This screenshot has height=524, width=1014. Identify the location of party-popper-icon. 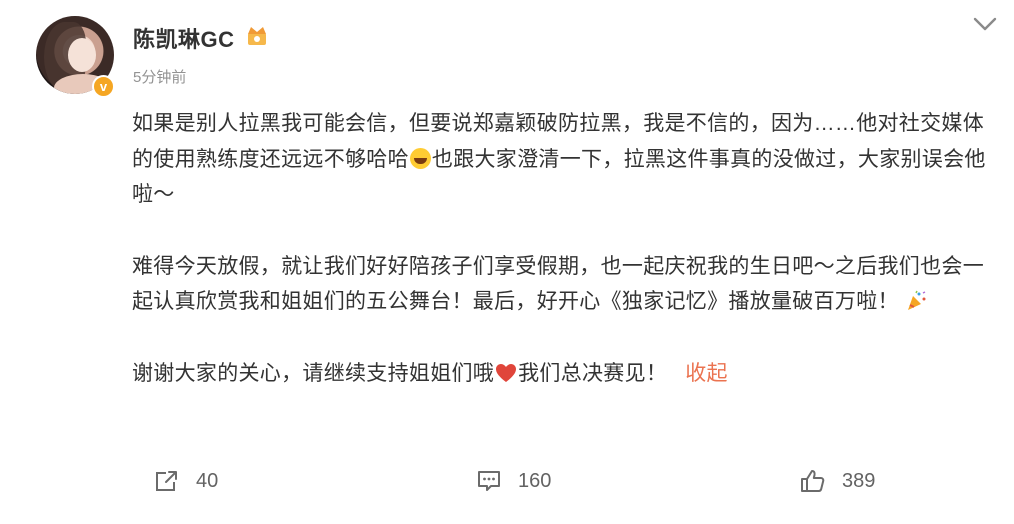
(916, 300).